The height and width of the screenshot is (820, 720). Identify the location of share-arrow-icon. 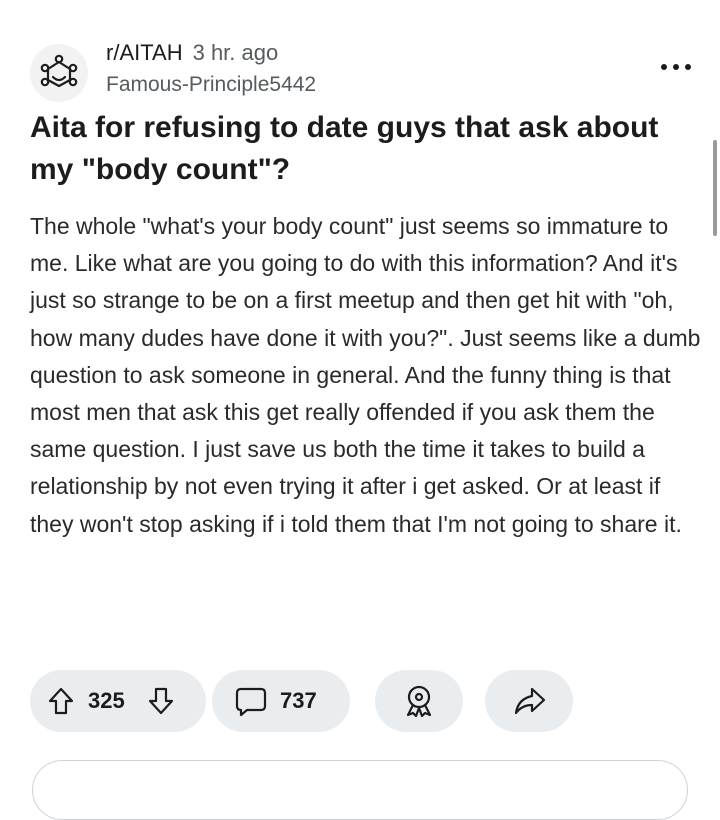
(530, 701).